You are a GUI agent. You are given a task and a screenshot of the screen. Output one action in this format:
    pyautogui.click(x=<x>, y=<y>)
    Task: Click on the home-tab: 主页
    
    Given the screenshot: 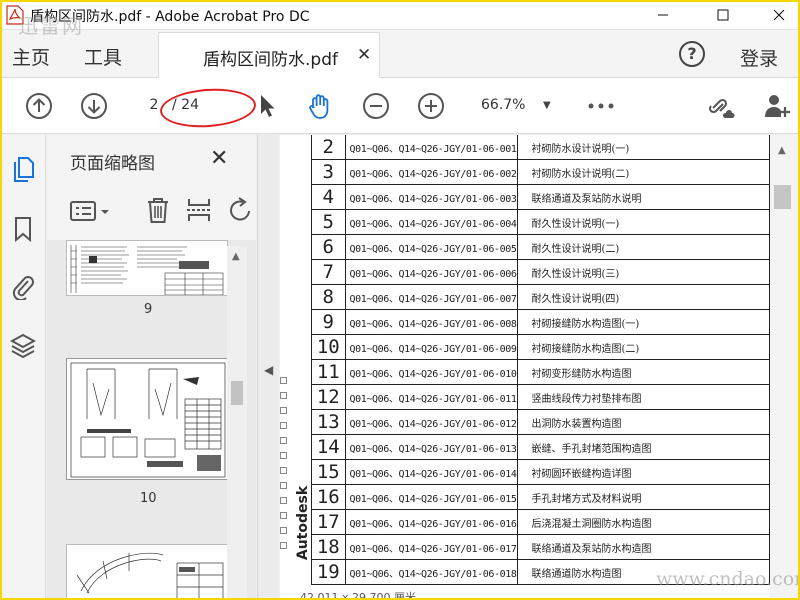 What is the action you would take?
    pyautogui.click(x=31, y=56)
    